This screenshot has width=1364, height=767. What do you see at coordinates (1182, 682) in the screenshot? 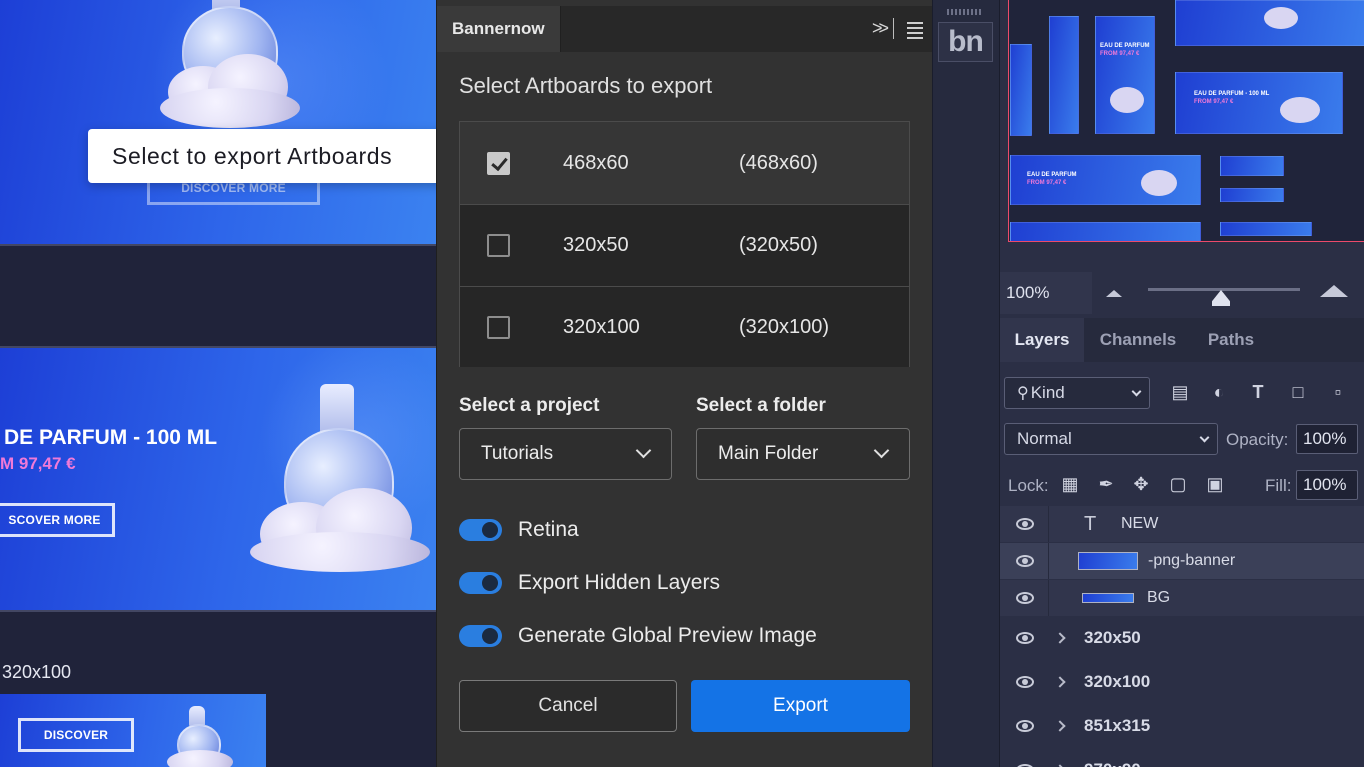
I see `layer-group-row: 320x100` at bounding box center [1182, 682].